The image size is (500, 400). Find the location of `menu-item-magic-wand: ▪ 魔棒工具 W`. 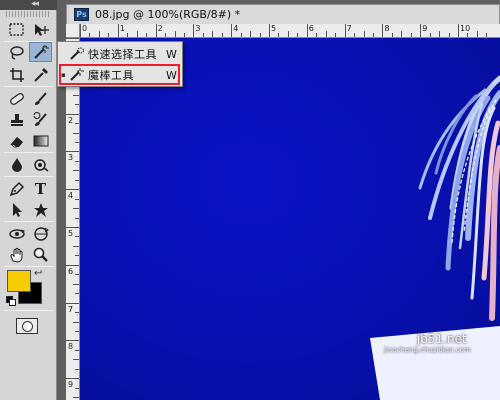

menu-item-magic-wand: ▪ 魔棒工具 W is located at coordinates (120, 75).